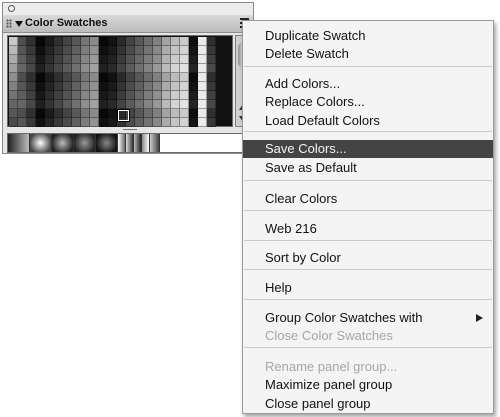 The height and width of the screenshot is (417, 500). Describe the element at coordinates (368, 229) in the screenshot. I see `menu-item-web-216: Web 216` at that location.